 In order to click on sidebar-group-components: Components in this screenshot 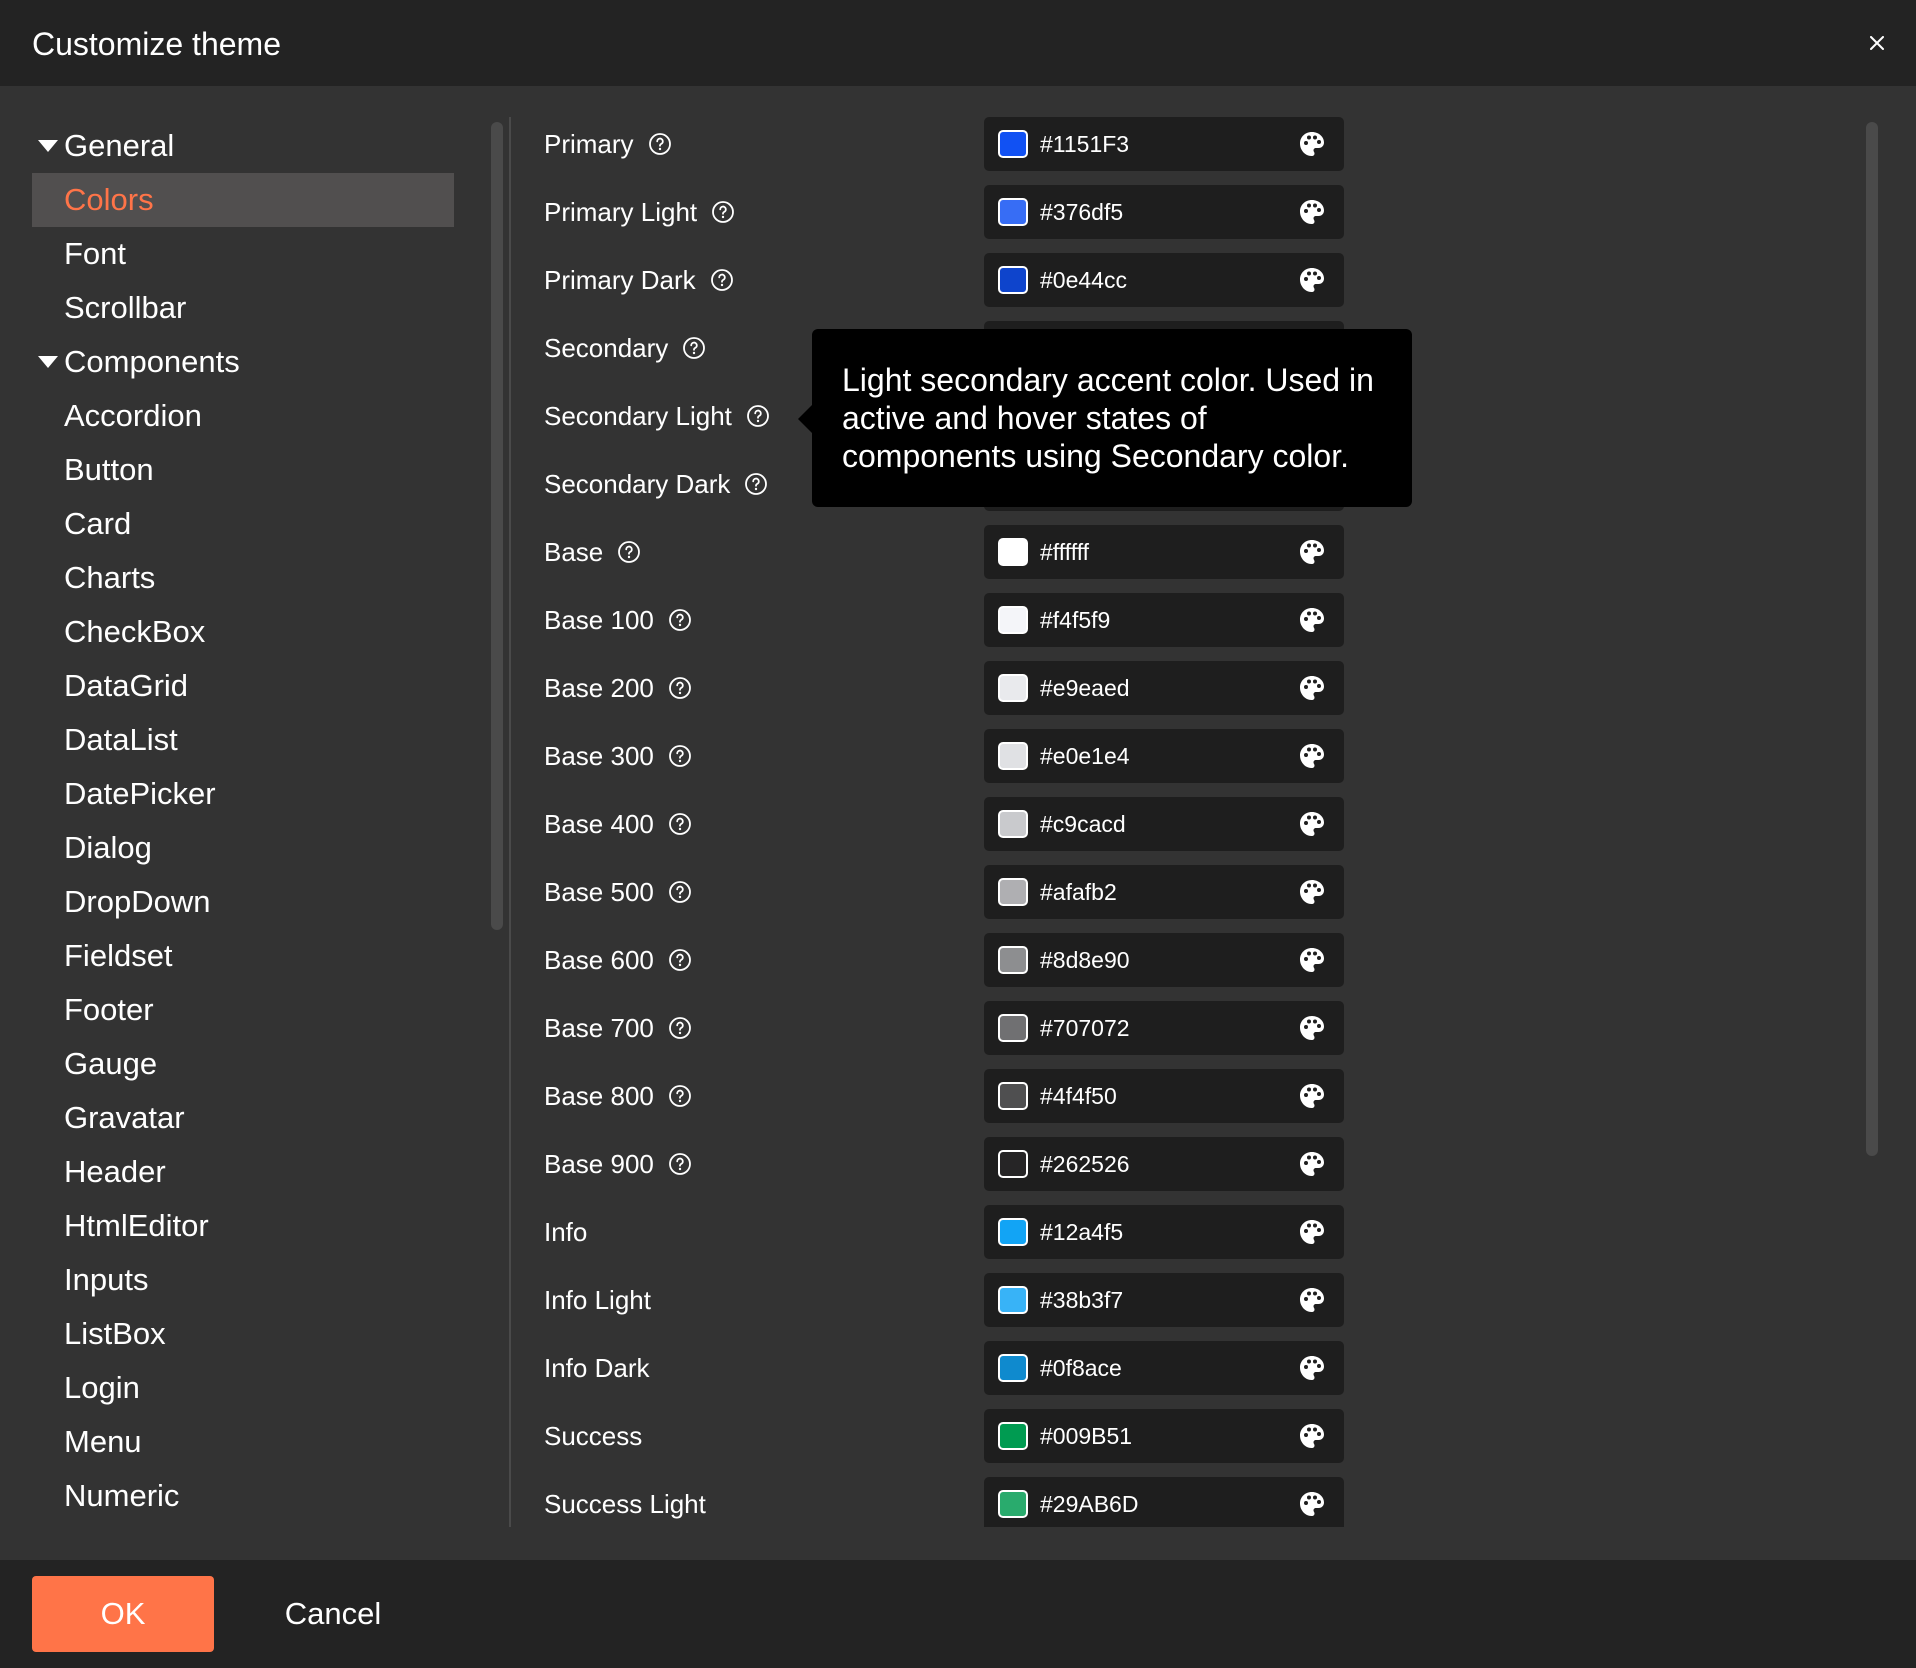, I will do `click(243, 362)`.